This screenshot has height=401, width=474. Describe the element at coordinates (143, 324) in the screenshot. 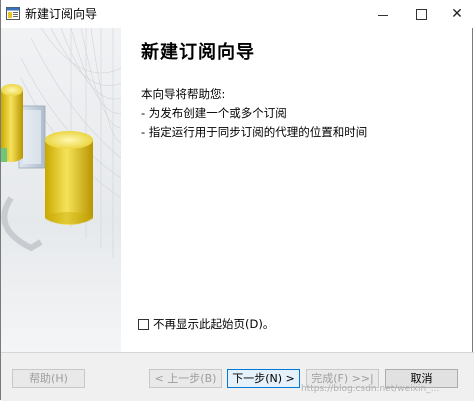

I see `skip-start-page-checkbox` at that location.